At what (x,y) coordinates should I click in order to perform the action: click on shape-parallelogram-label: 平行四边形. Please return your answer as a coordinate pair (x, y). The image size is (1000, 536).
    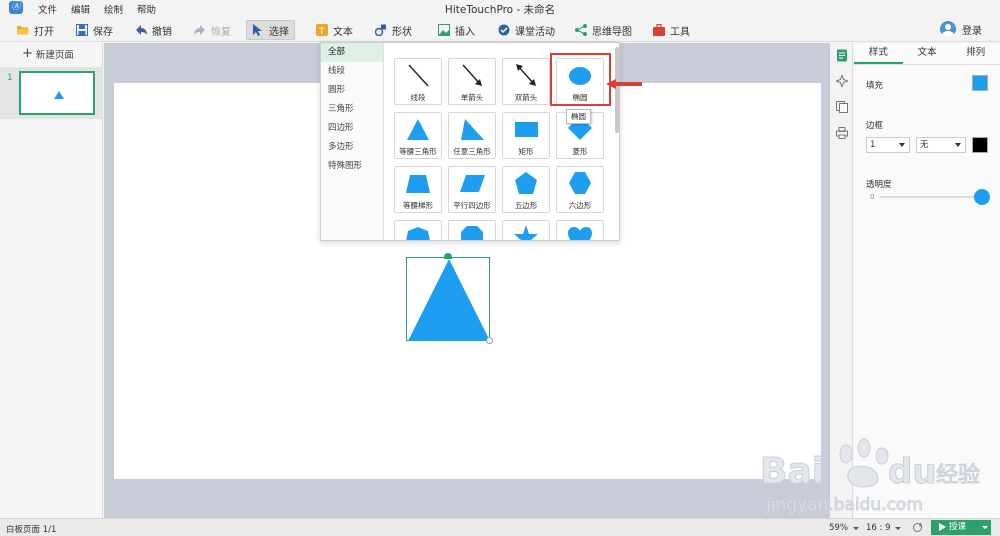
    Looking at the image, I should click on (472, 205).